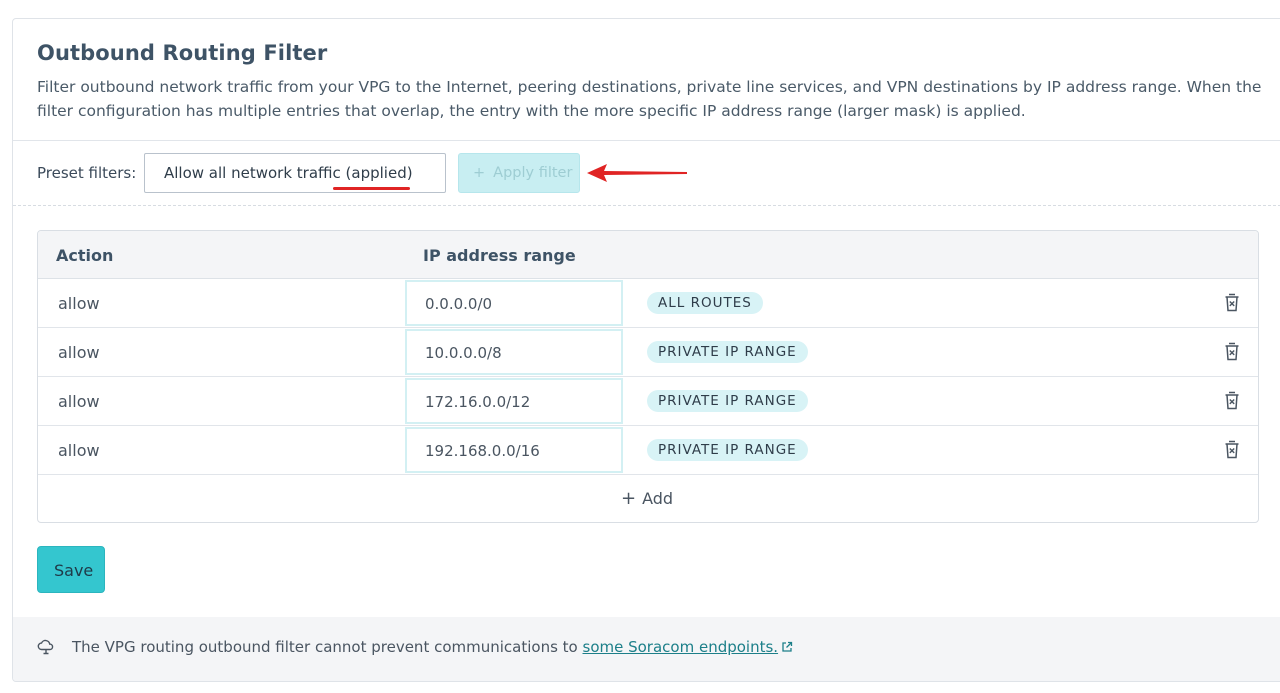 This screenshot has width=1280, height=693. I want to click on ip-range-input: 0.0.0.0/0, so click(514, 303).